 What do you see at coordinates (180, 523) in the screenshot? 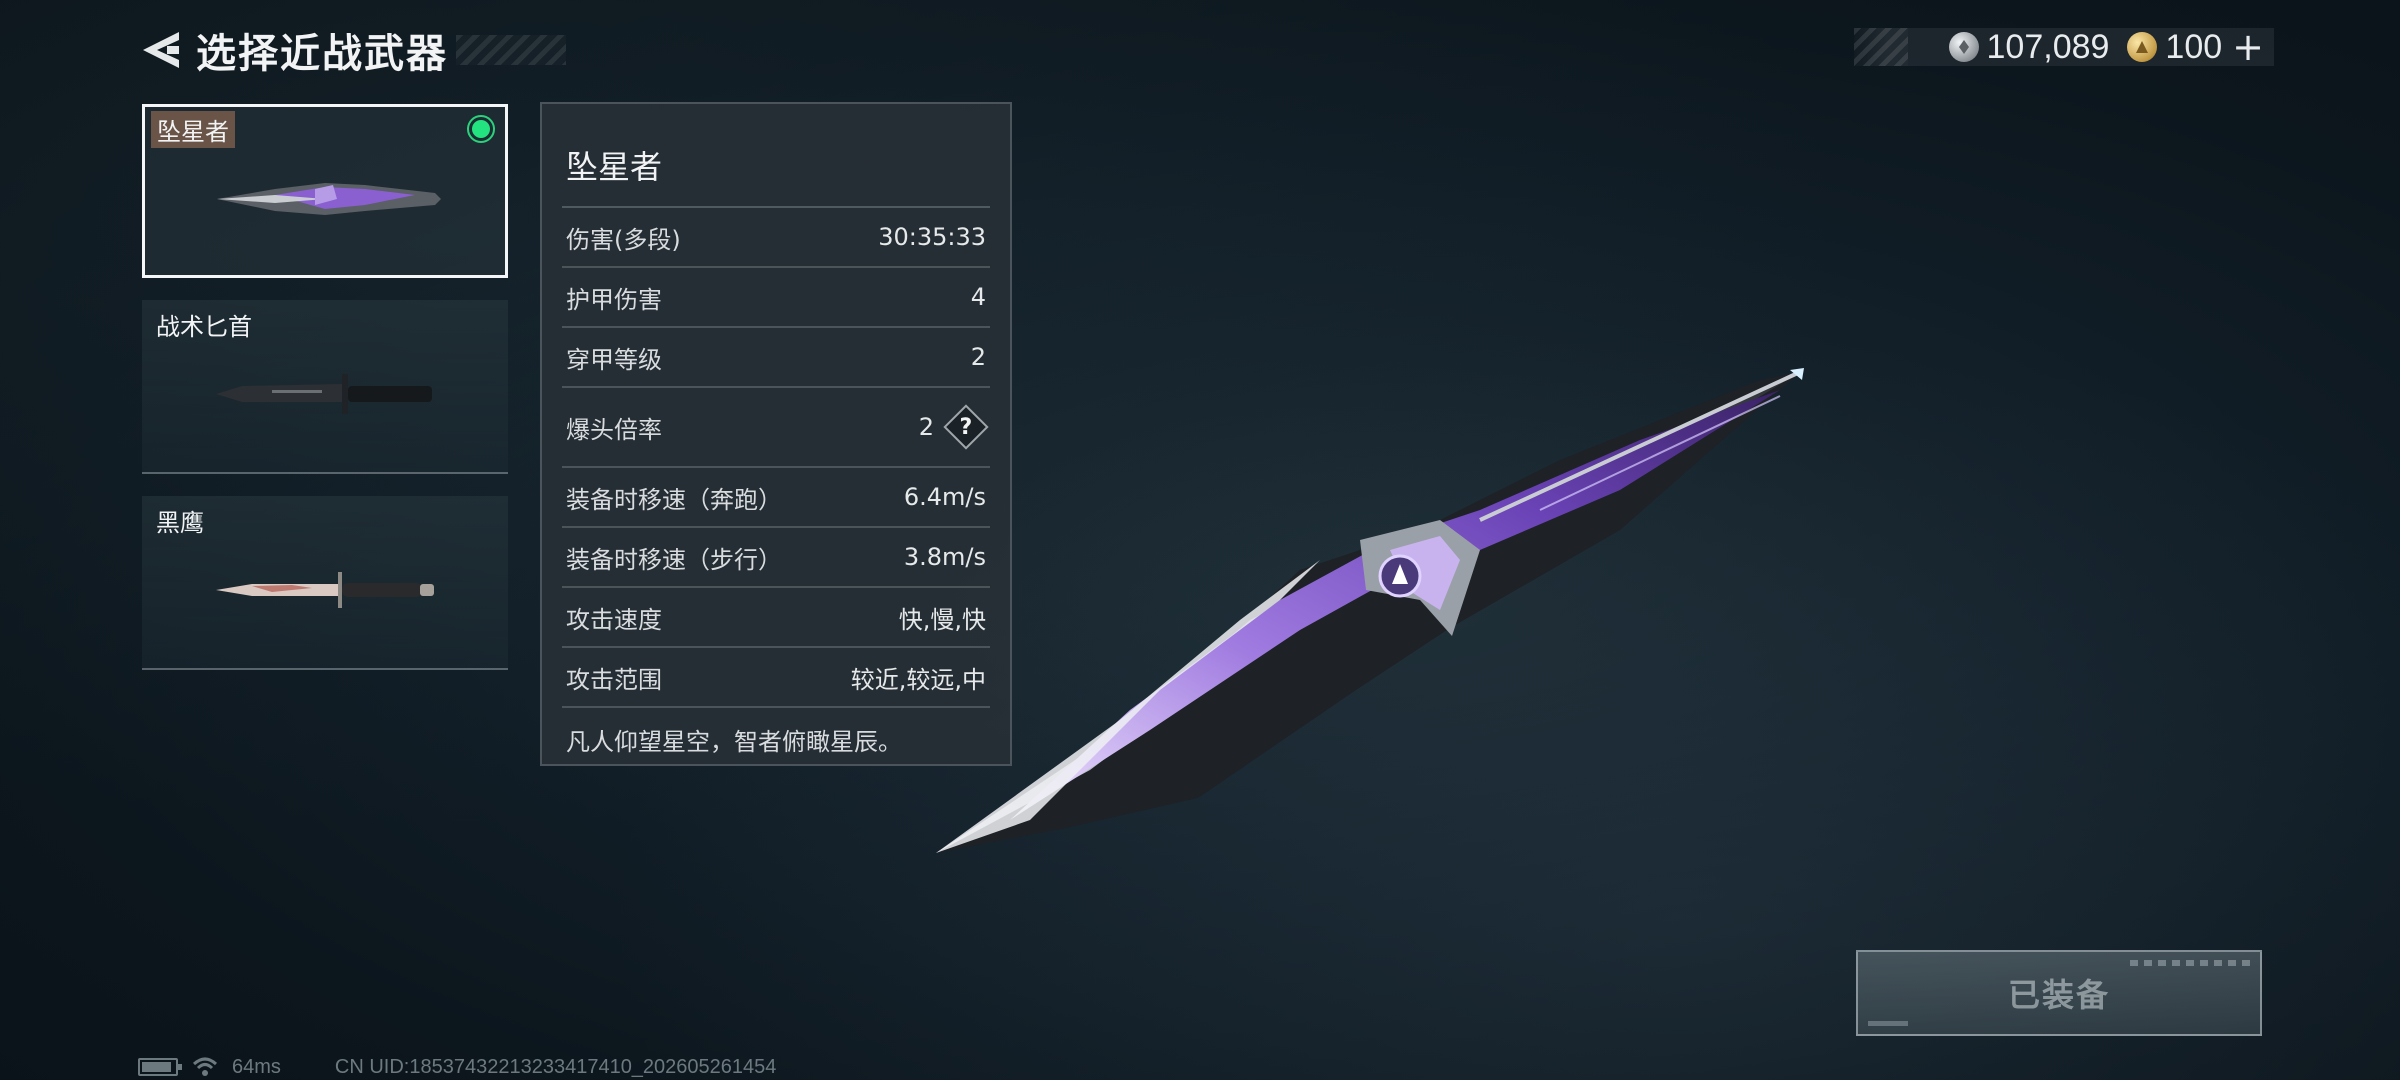
I see `weapon-card-label: 黑鹰` at bounding box center [180, 523].